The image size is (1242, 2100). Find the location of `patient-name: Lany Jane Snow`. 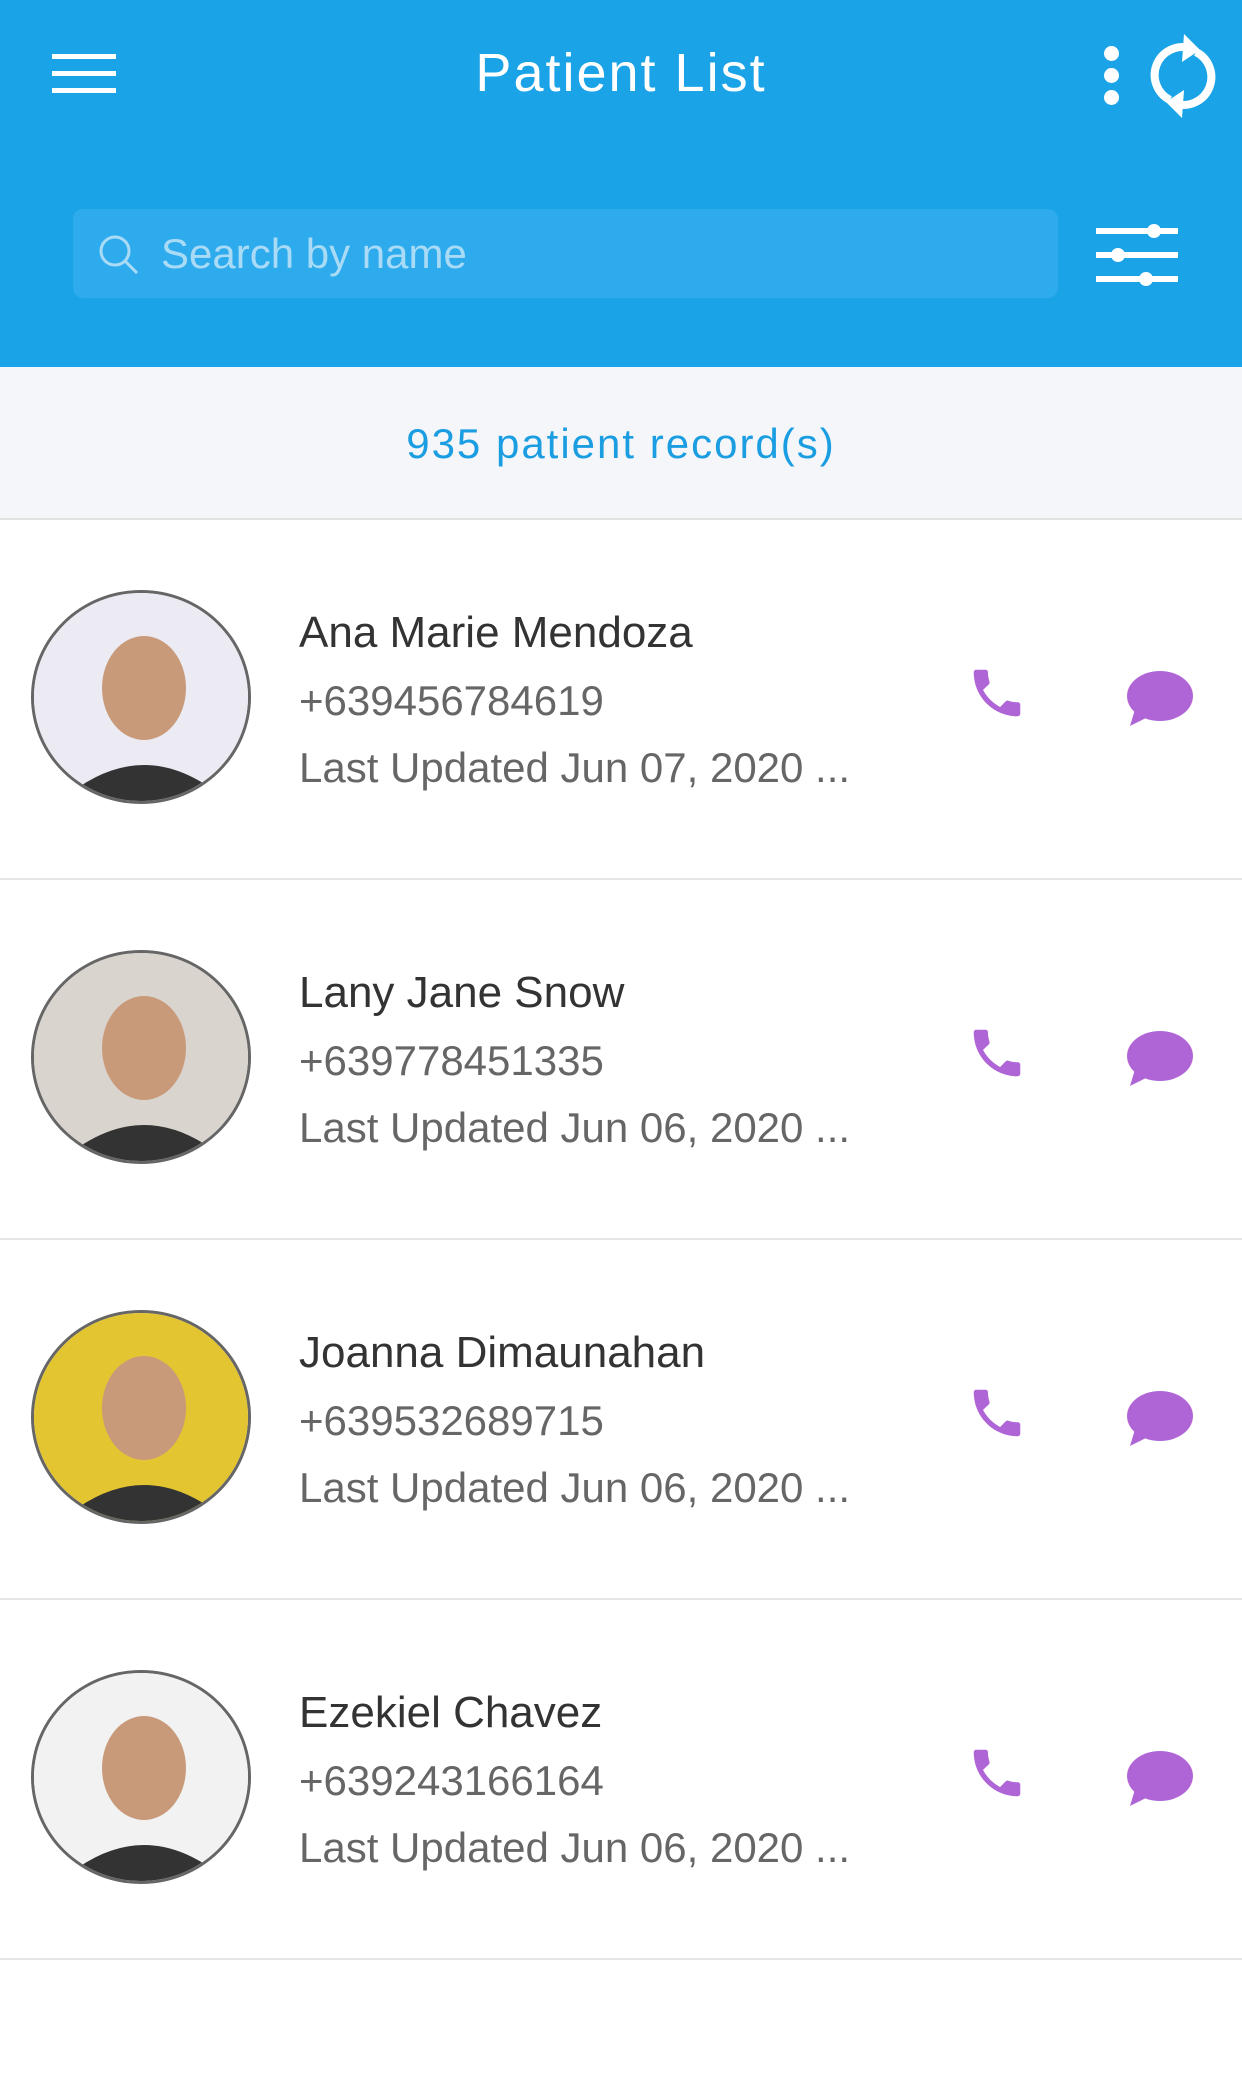

patient-name: Lany Jane Snow is located at coordinates (461, 993).